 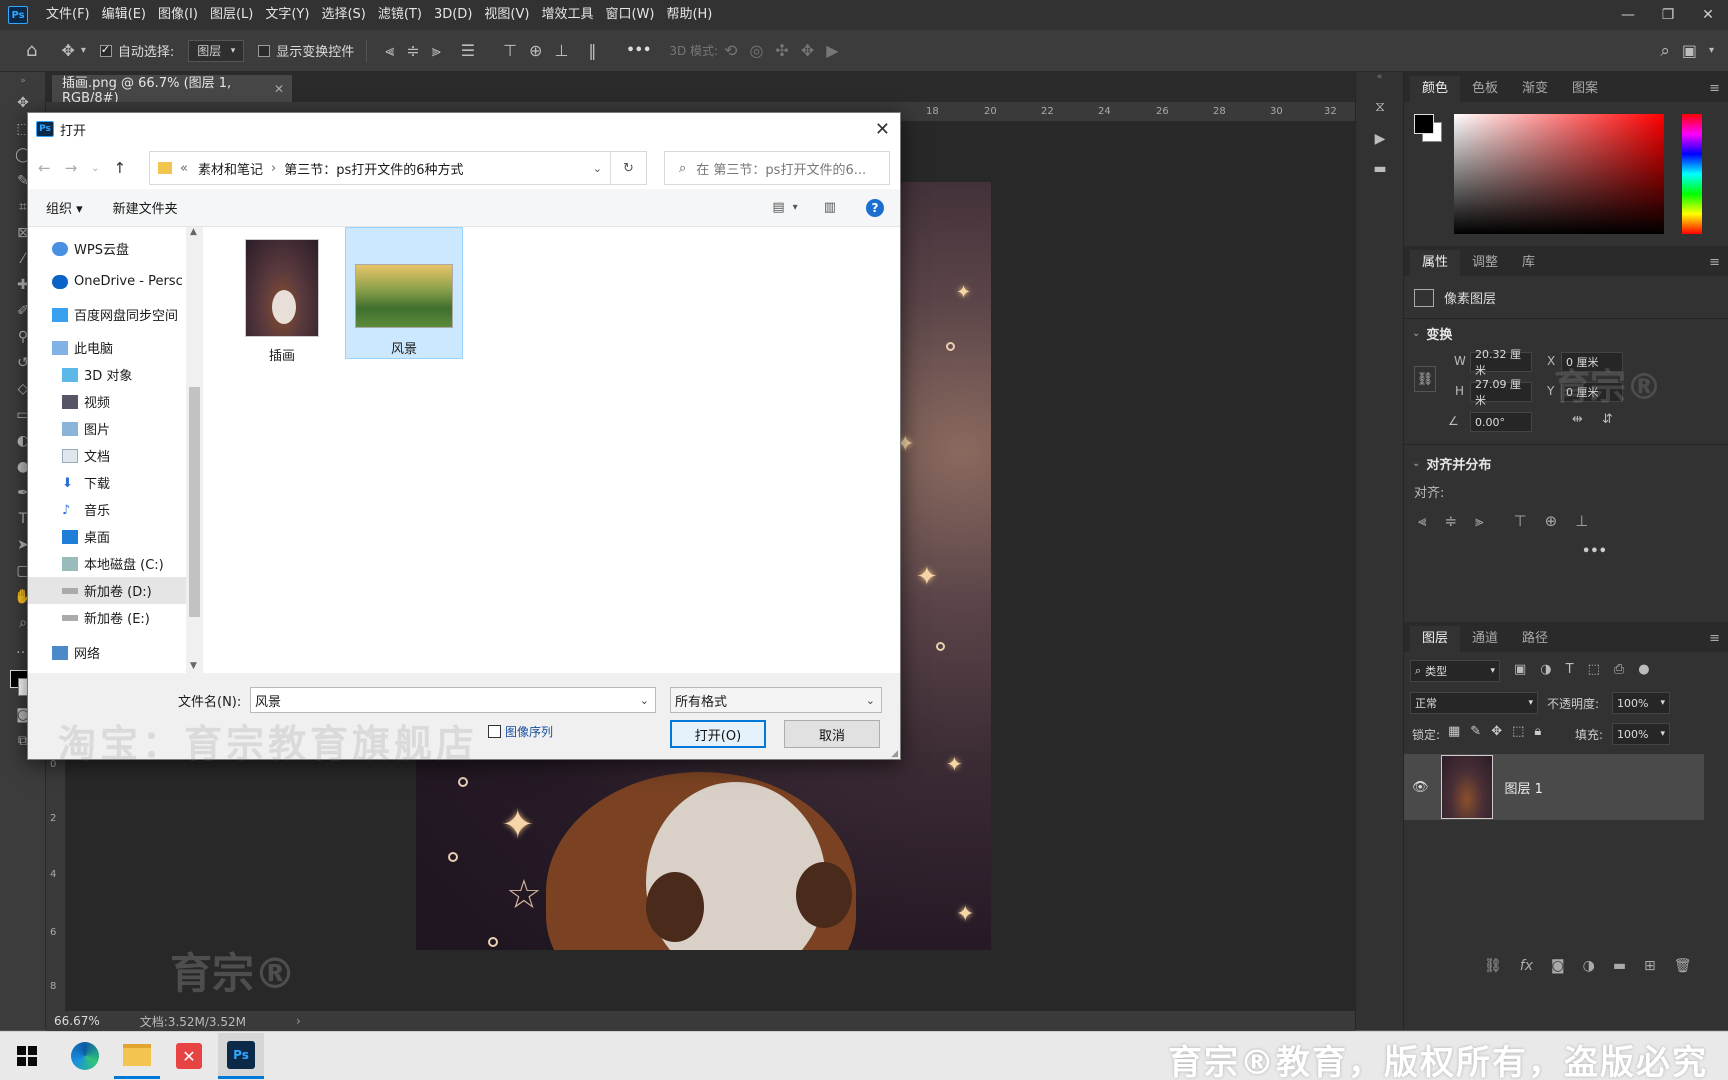 What do you see at coordinates (1485, 263) in the screenshot?
I see `tab-adjustments: 调整` at bounding box center [1485, 263].